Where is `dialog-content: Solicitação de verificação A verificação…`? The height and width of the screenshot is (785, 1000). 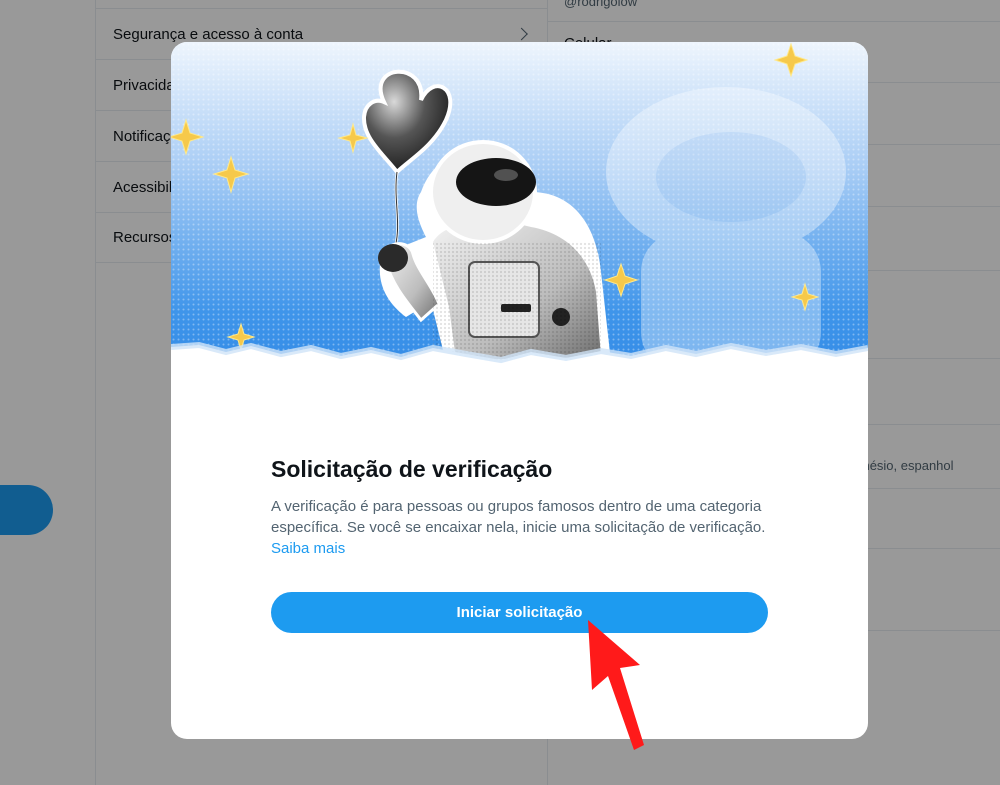
dialog-content: Solicitação de verificação A verificação… is located at coordinates (519, 506).